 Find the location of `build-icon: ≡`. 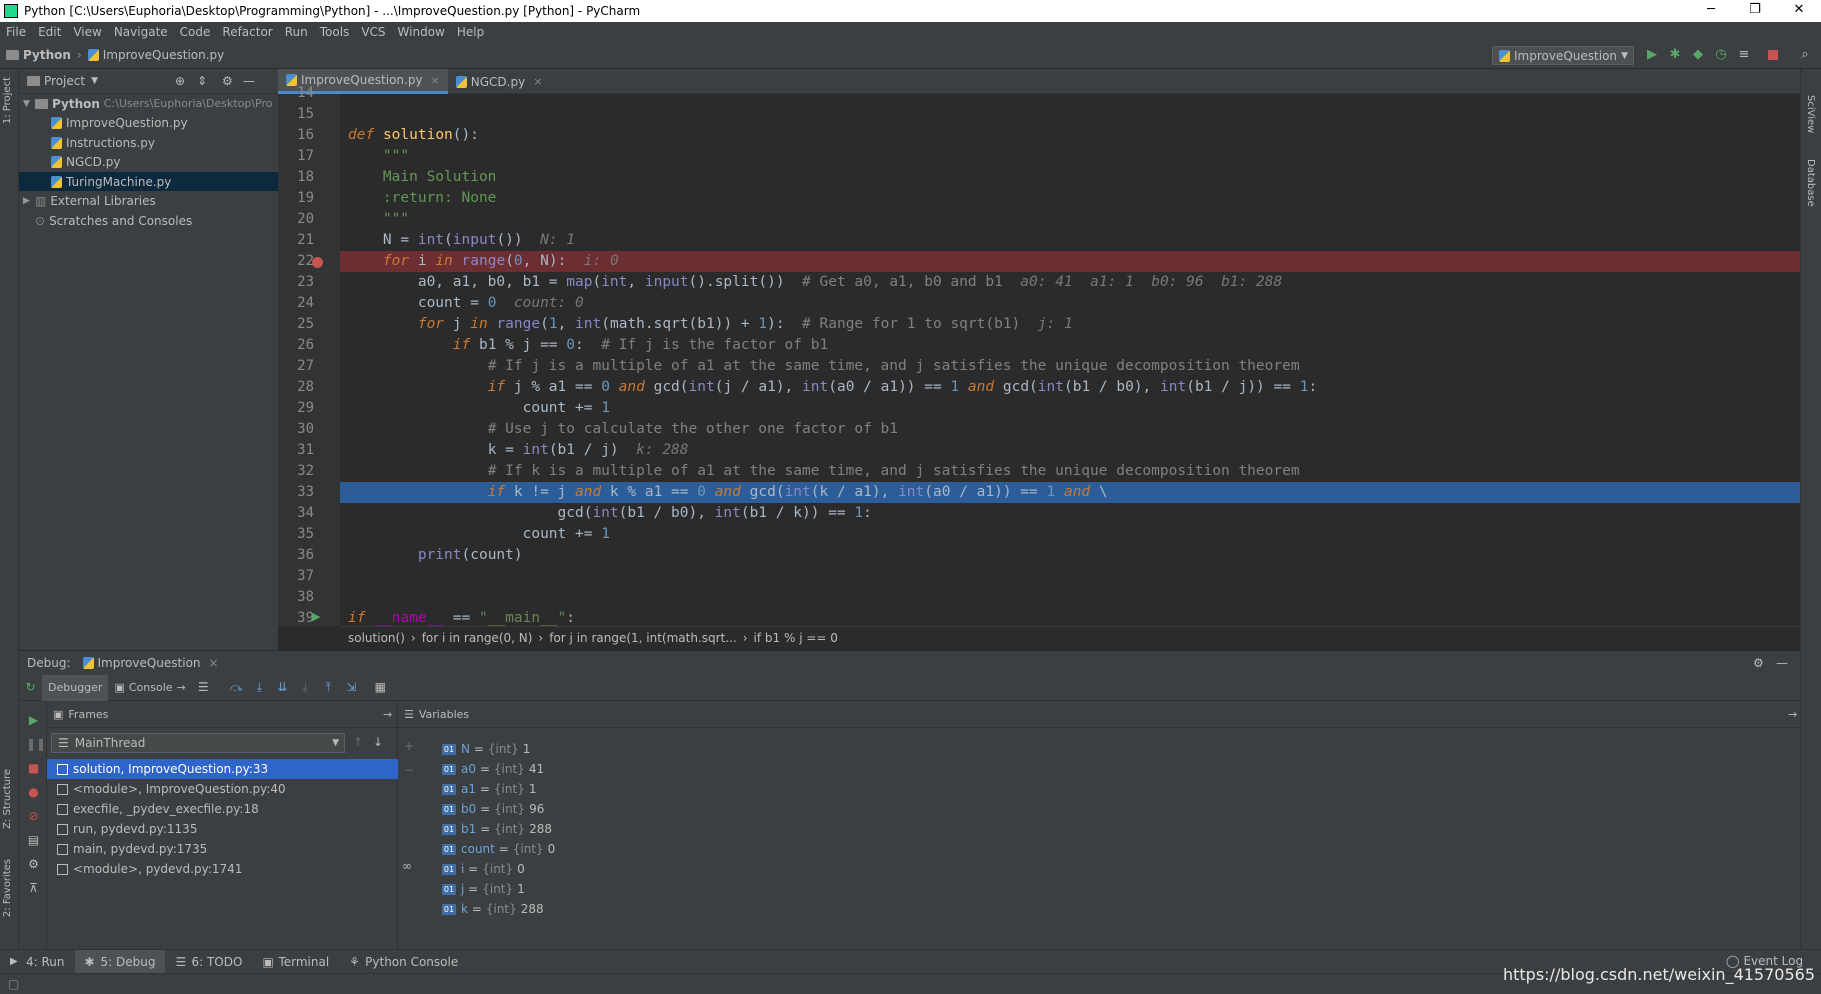

build-icon: ≡ is located at coordinates (1744, 55).